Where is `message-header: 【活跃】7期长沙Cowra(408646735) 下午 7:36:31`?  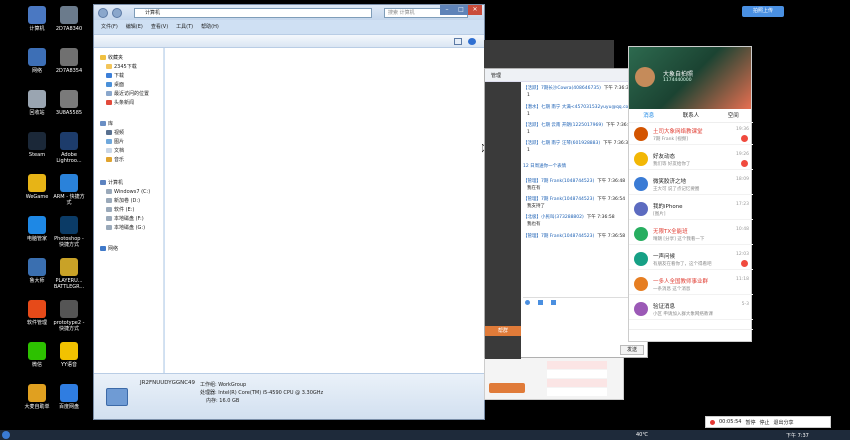
message-header: 【活跃】7期长沙Cowra(408646735) 下午 7:36:31 is located at coordinates (577, 88).